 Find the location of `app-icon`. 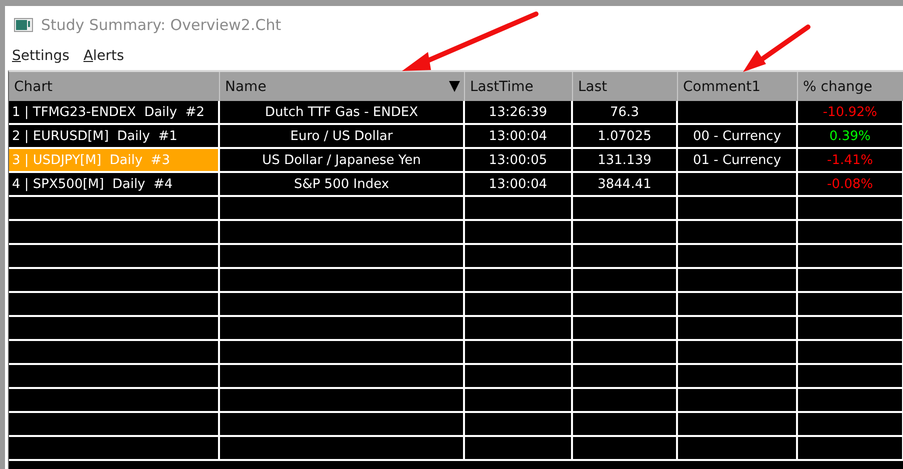

app-icon is located at coordinates (23, 25).